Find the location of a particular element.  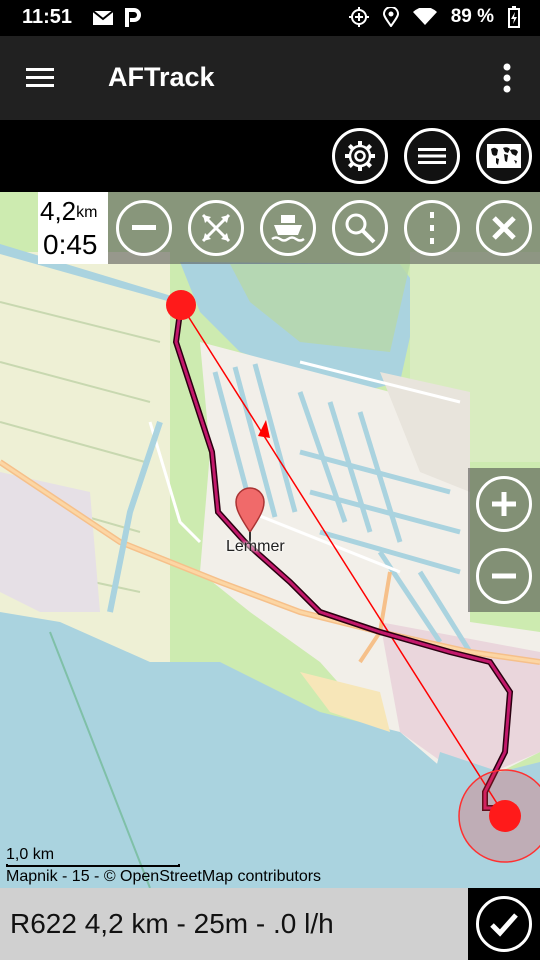

status-time: 11:51 is located at coordinates (47, 17).